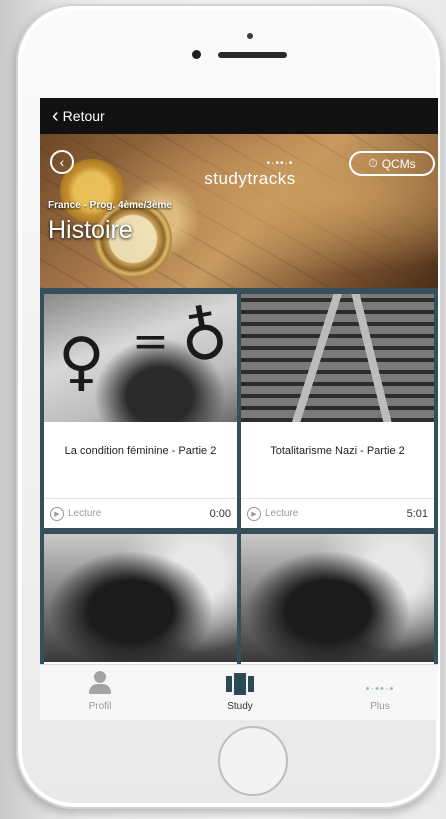 The image size is (446, 819). I want to click on course-title: Histoire, so click(90, 230).